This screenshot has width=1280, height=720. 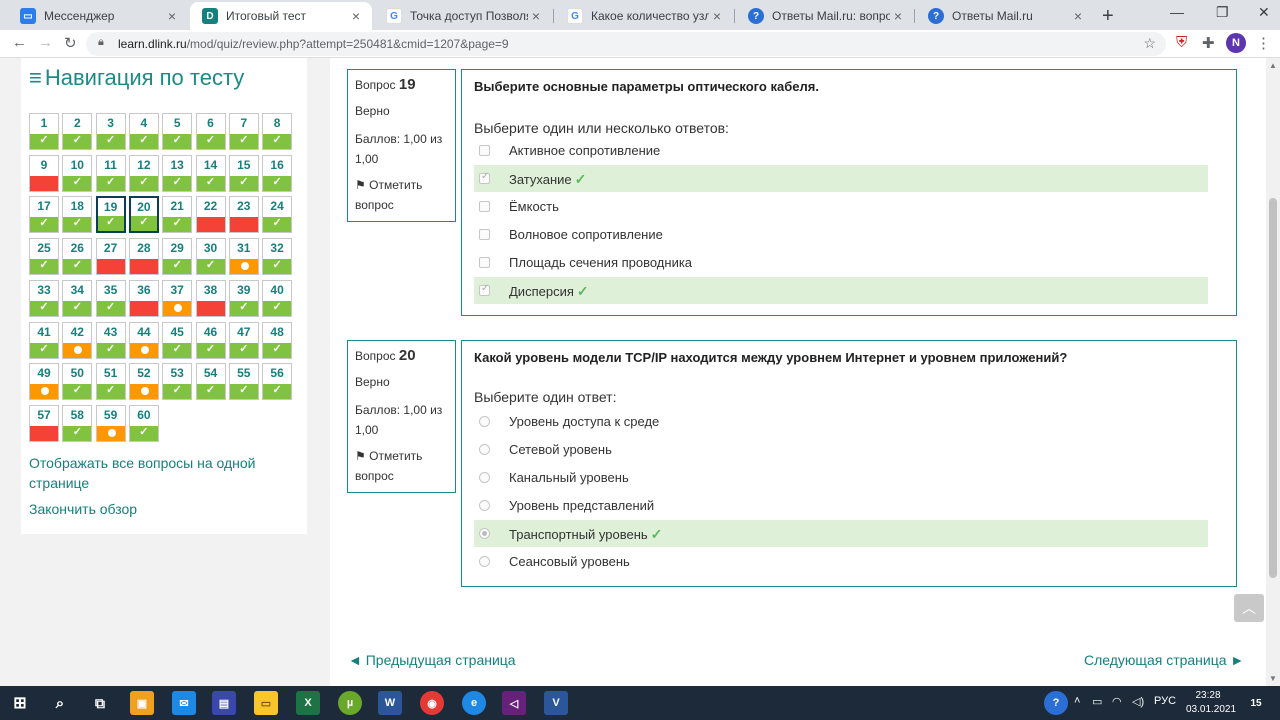 I want to click on question-nav-button-26: 26 ✓, so click(x=77, y=257).